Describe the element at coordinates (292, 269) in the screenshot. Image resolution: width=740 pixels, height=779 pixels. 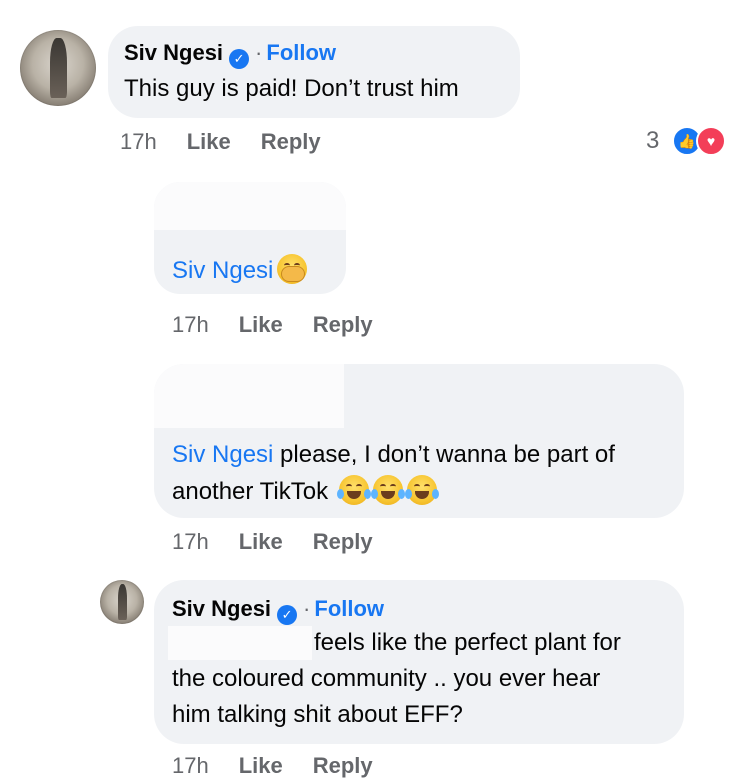
I see `face-with-hand-over-mouth-emoji` at that location.